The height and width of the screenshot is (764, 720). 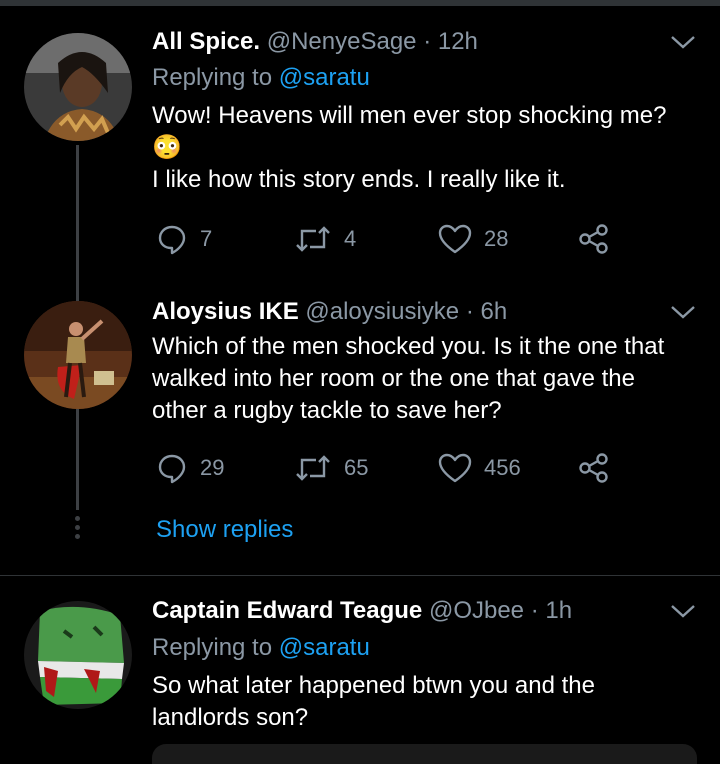 I want to click on tweet-text-line: So what later happened btwn you and the, so click(x=373, y=685).